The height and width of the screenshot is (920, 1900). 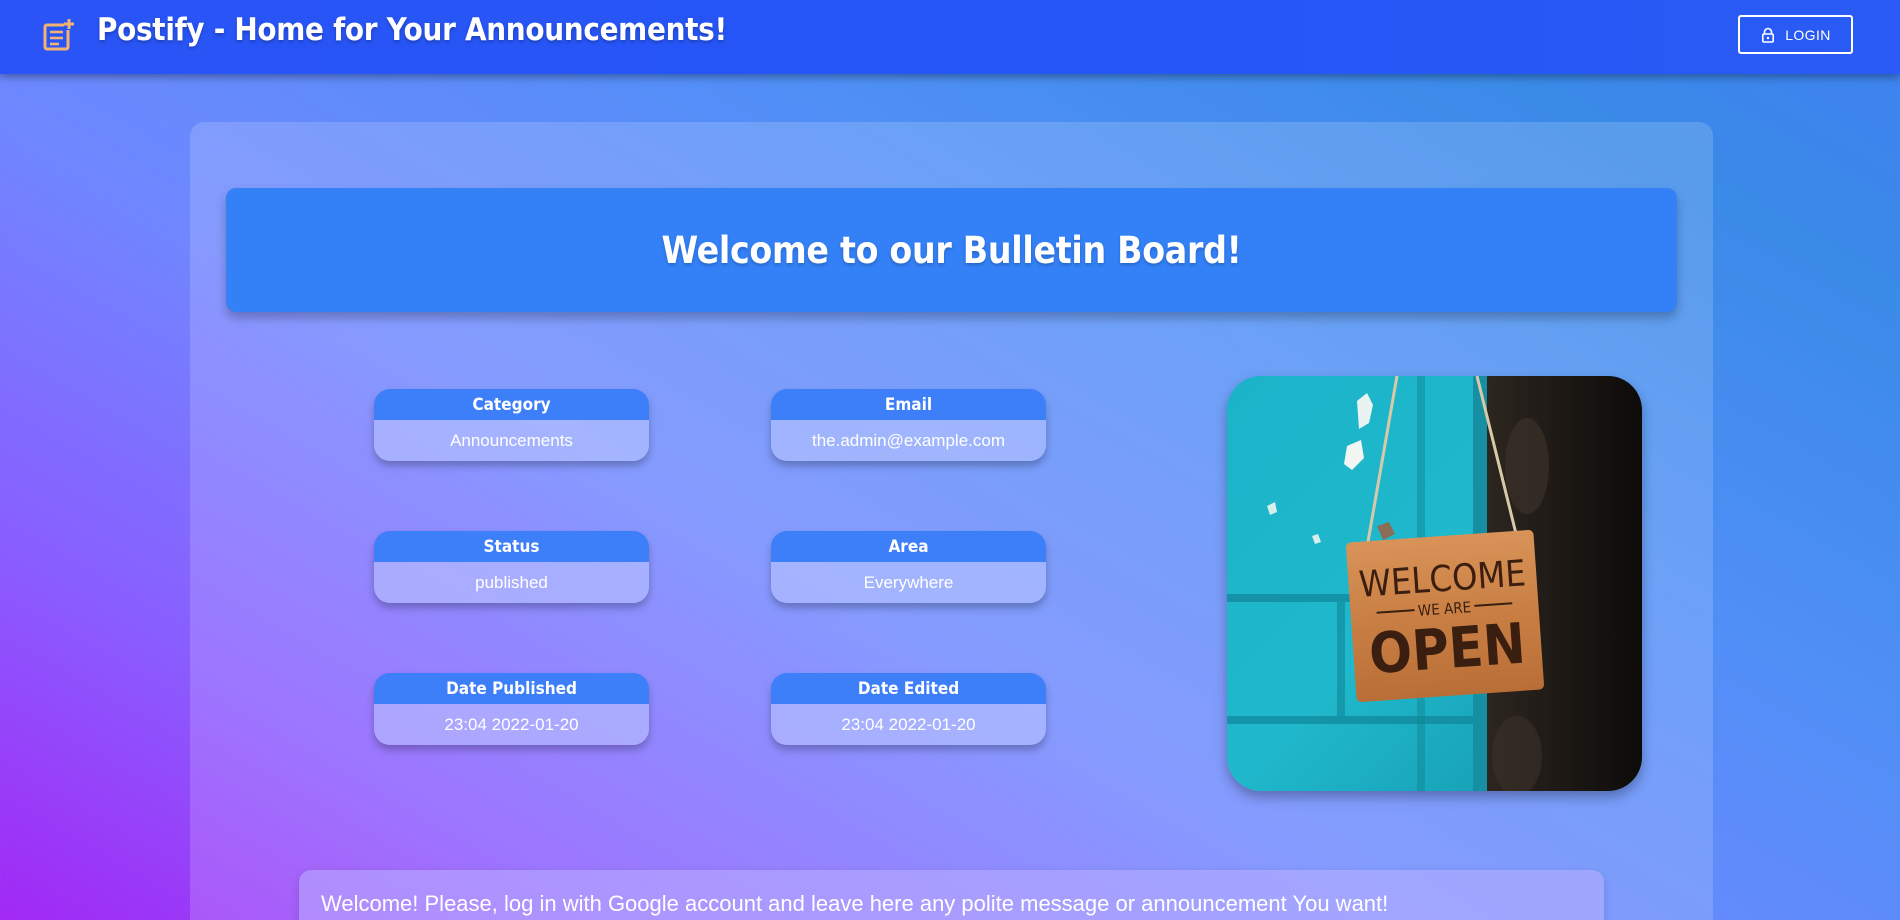 I want to click on category-field: Category Announcements, so click(x=511, y=425).